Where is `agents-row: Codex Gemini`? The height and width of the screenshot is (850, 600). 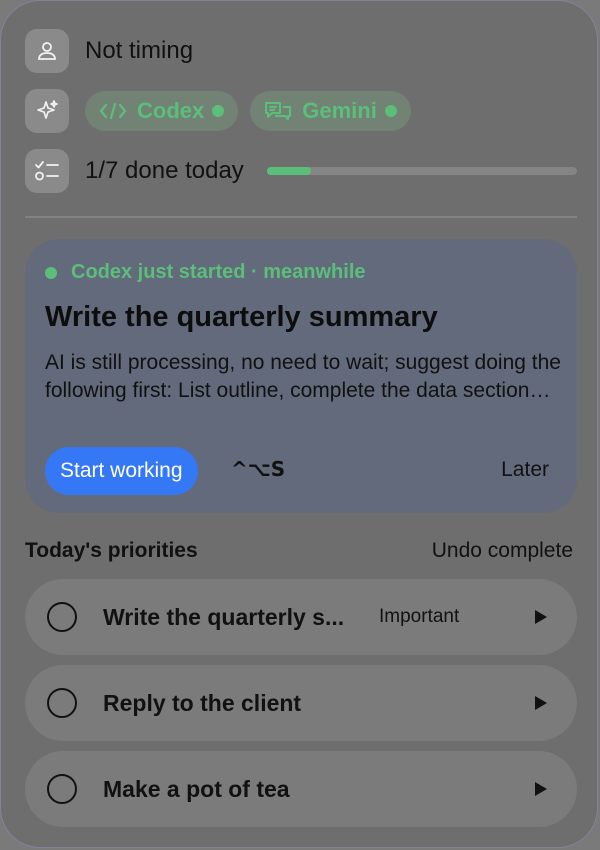
agents-row: Codex Gemini is located at coordinates (218, 111).